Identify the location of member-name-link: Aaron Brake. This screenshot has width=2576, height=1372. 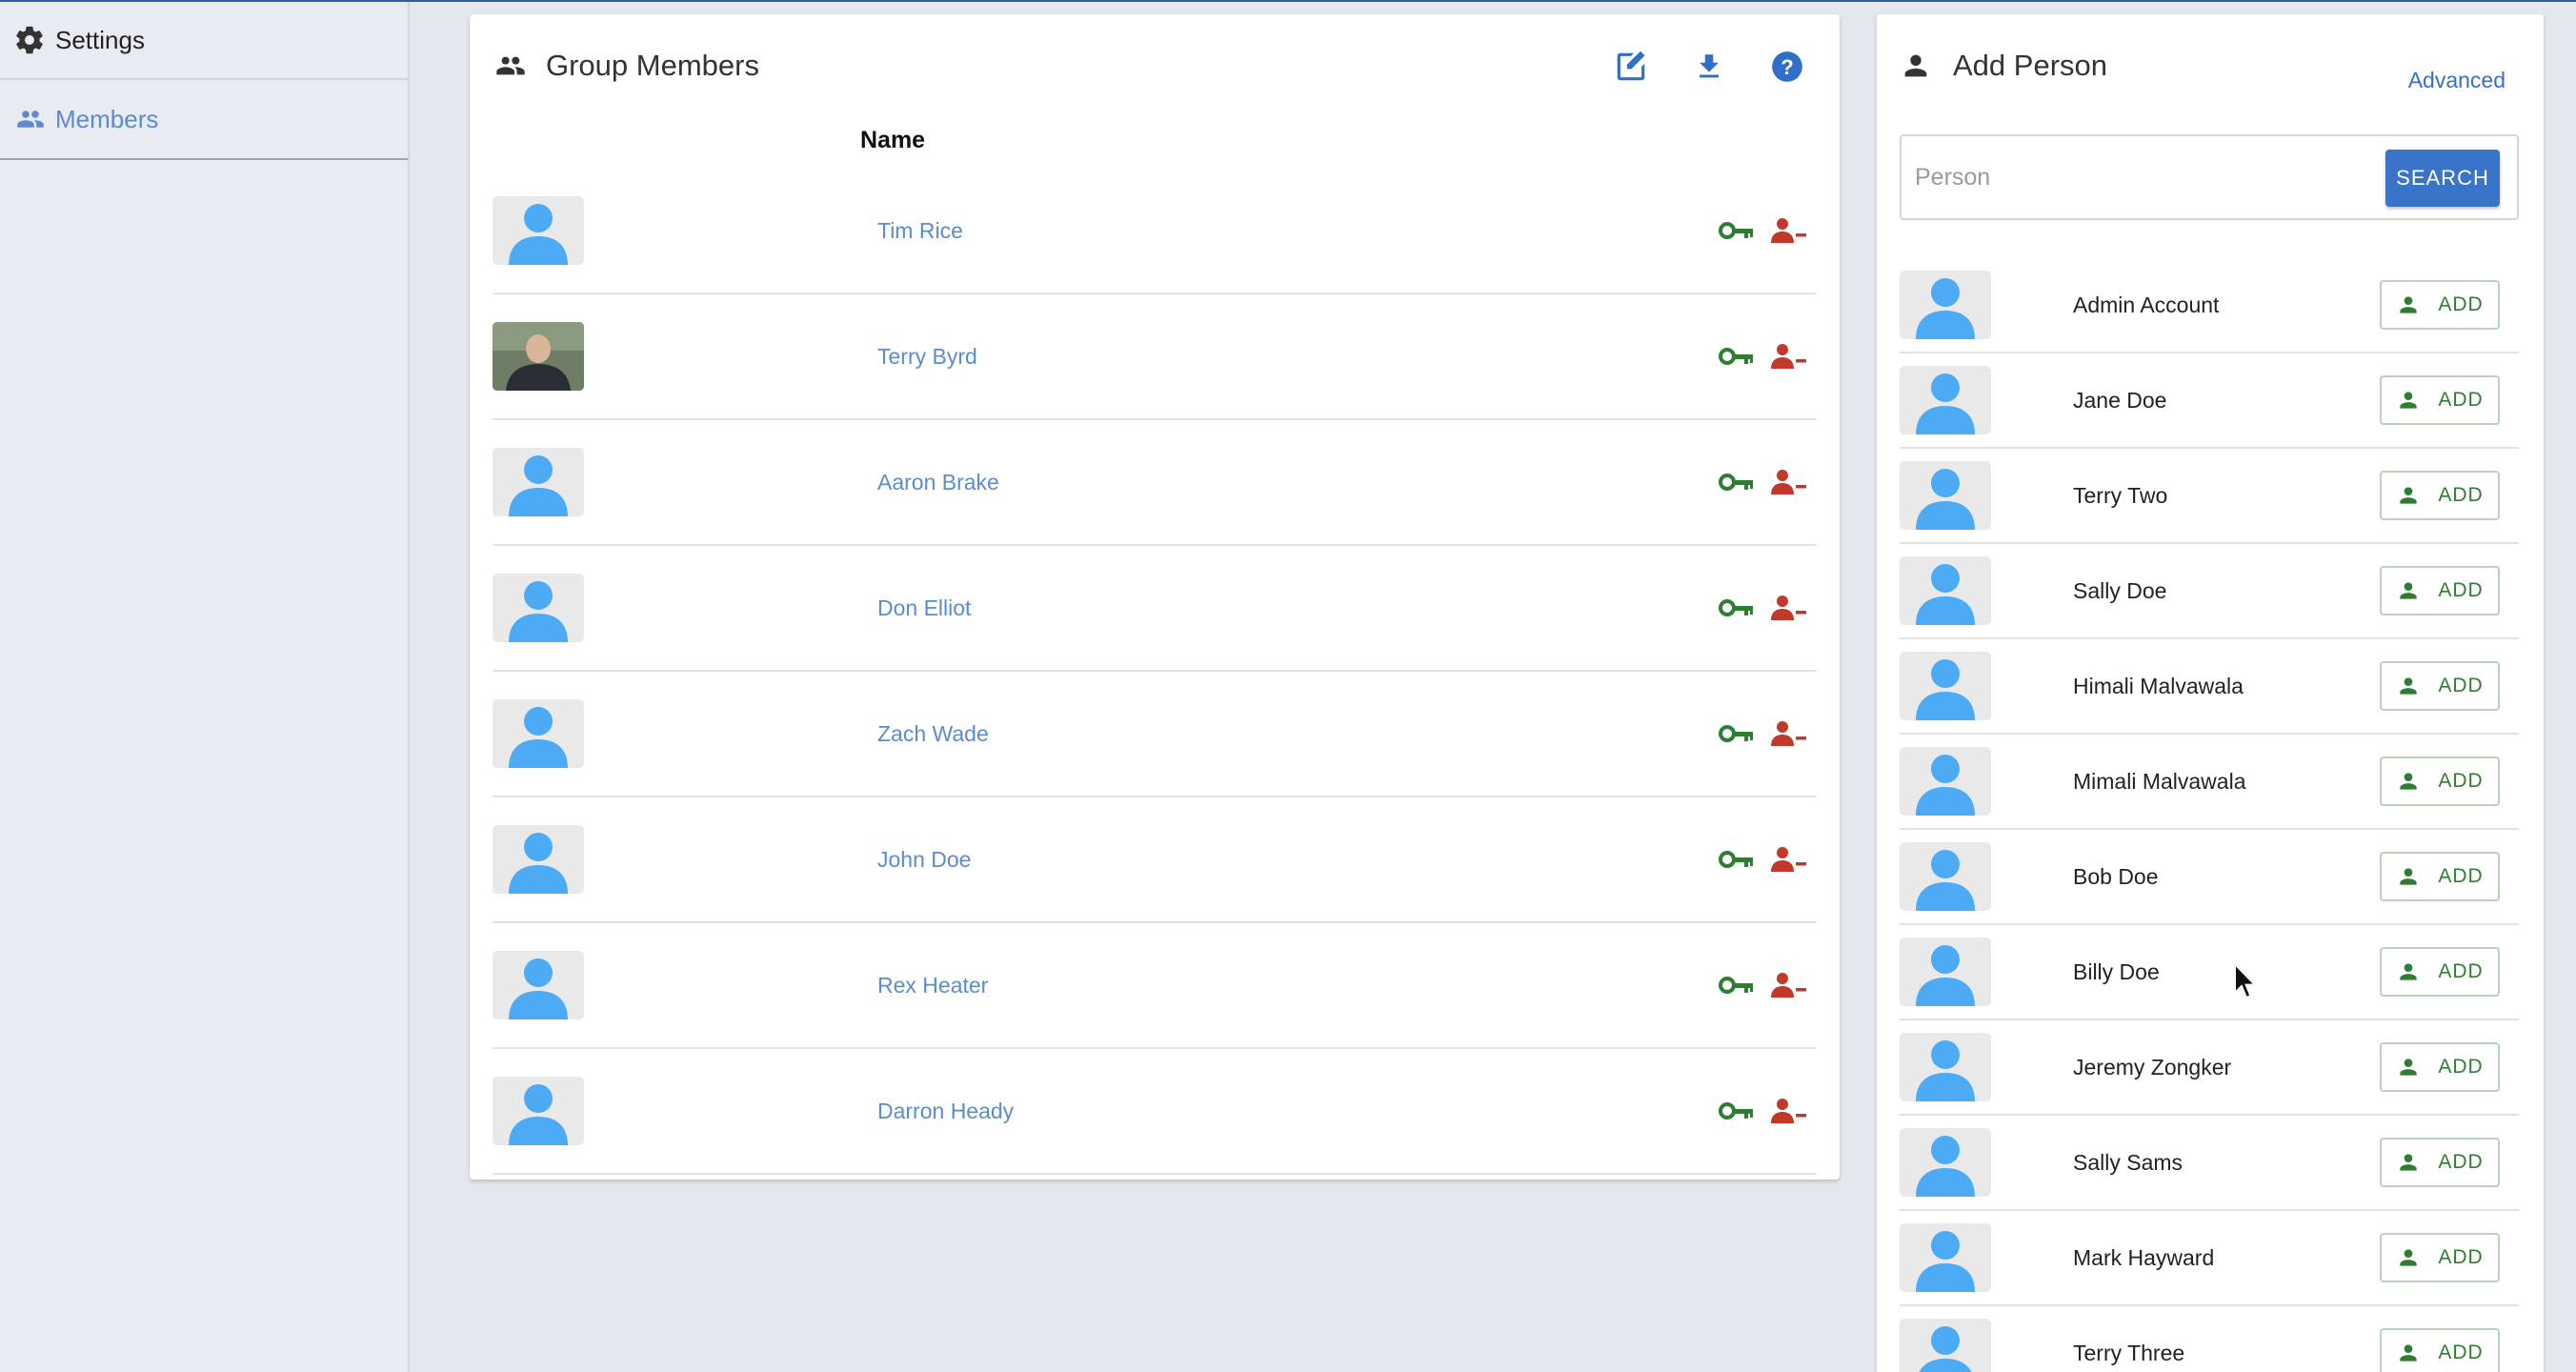
(938, 482).